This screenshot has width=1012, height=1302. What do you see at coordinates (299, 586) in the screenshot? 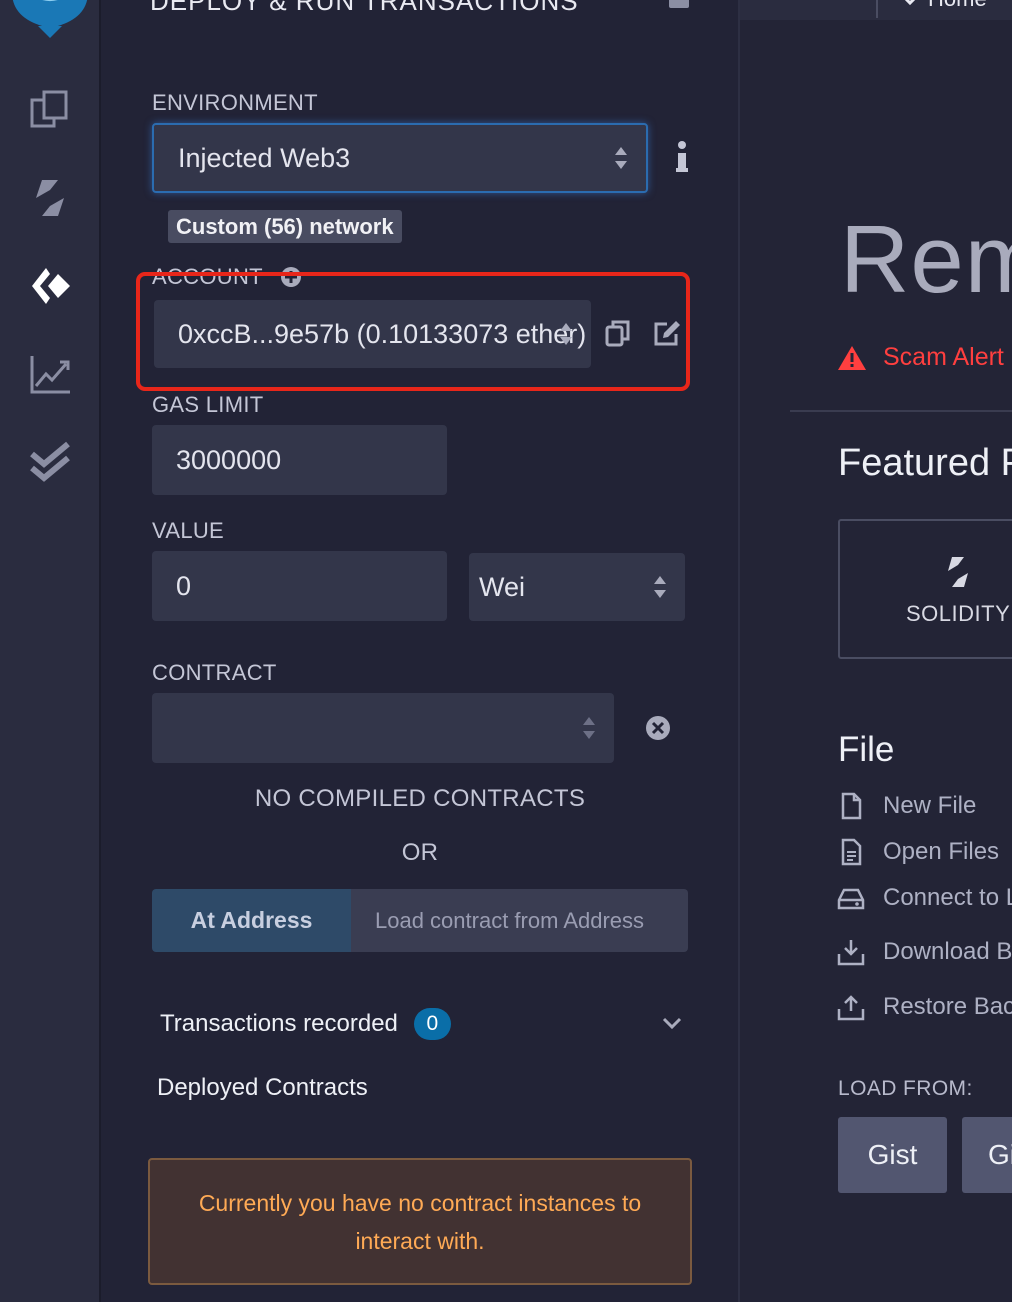
I see `value-input: 0` at bounding box center [299, 586].